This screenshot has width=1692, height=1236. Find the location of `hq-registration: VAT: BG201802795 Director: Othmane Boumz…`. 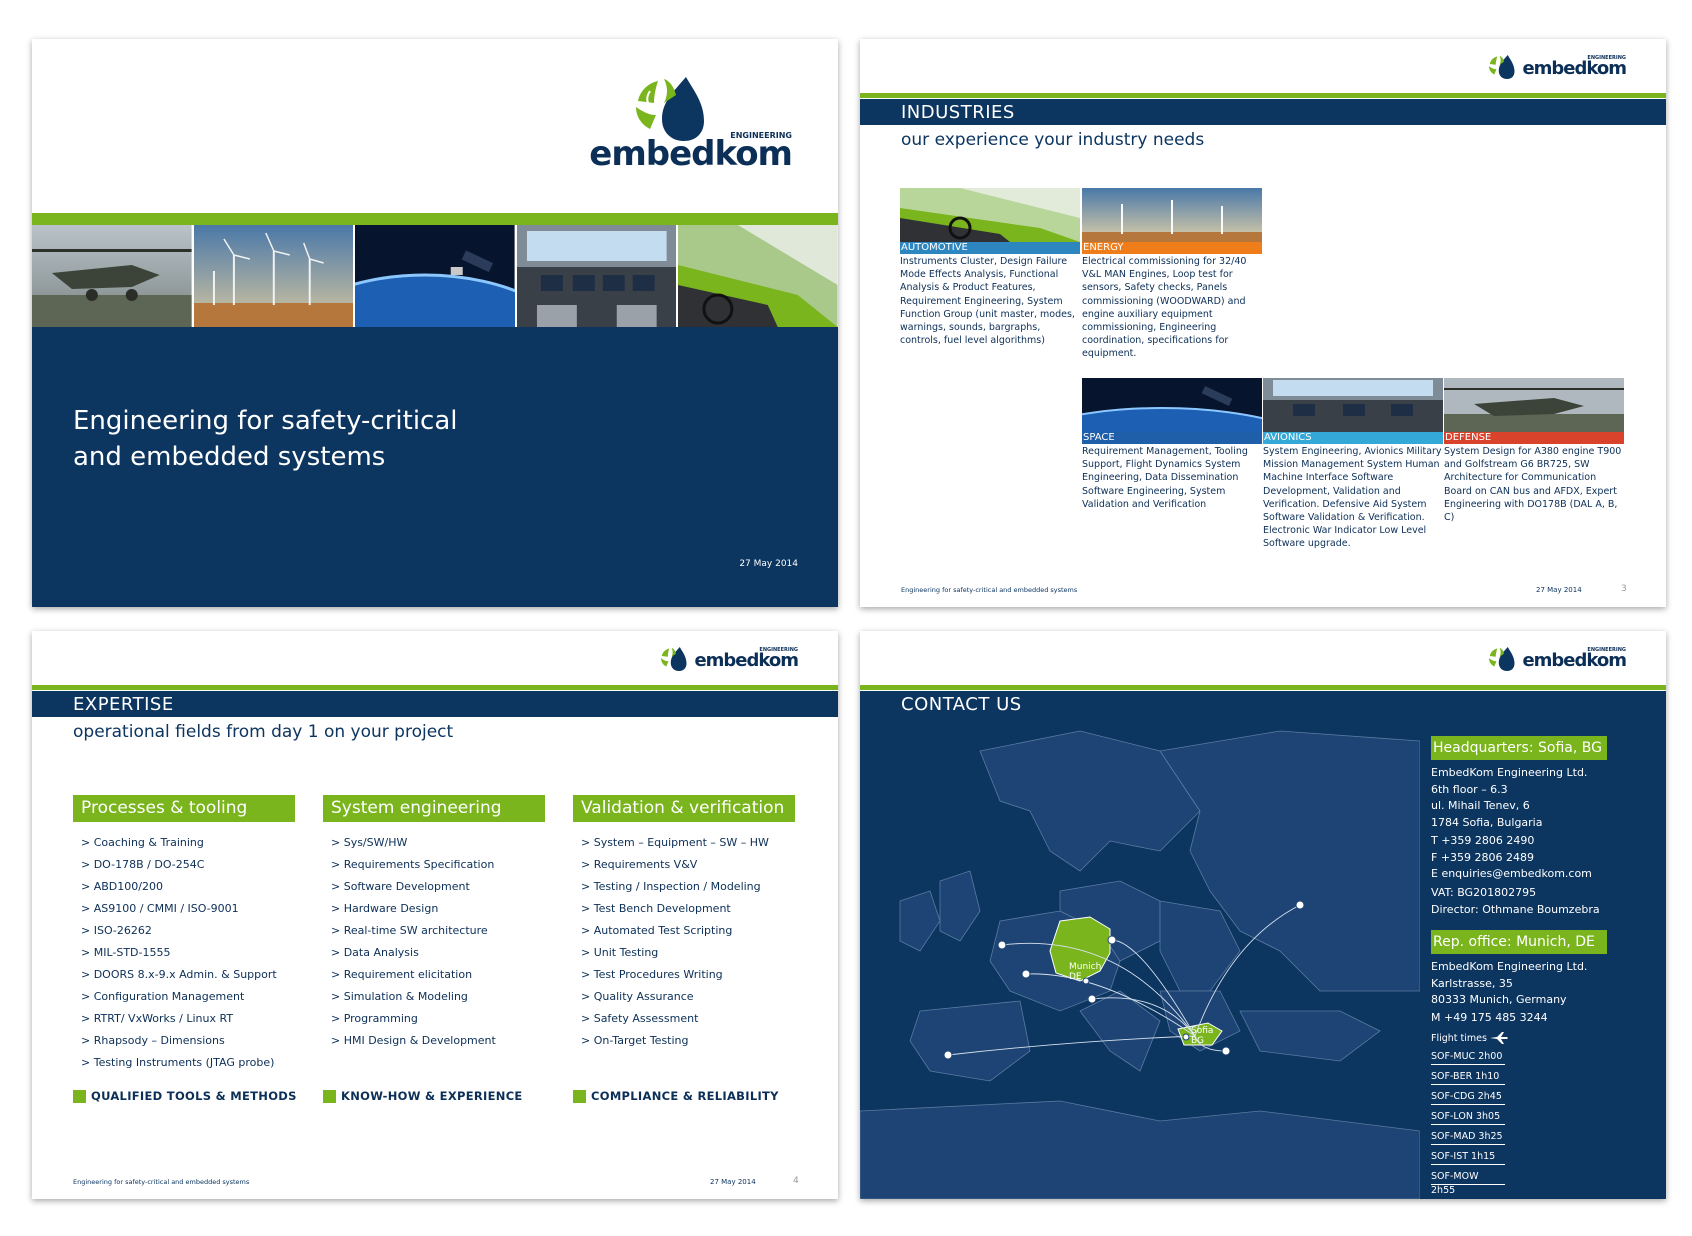

hq-registration: VAT: BG201802795 Director: Othmane Boumz… is located at coordinates (1515, 901).